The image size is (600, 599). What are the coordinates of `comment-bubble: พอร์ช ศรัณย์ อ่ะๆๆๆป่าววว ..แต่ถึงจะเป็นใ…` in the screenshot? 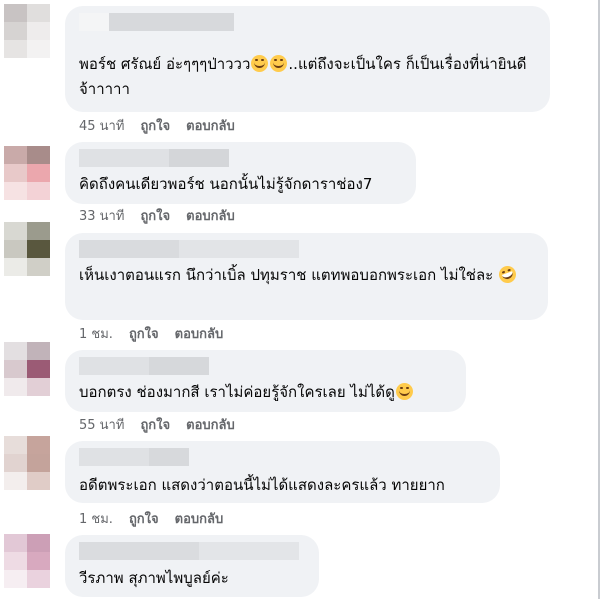 It's located at (307, 59).